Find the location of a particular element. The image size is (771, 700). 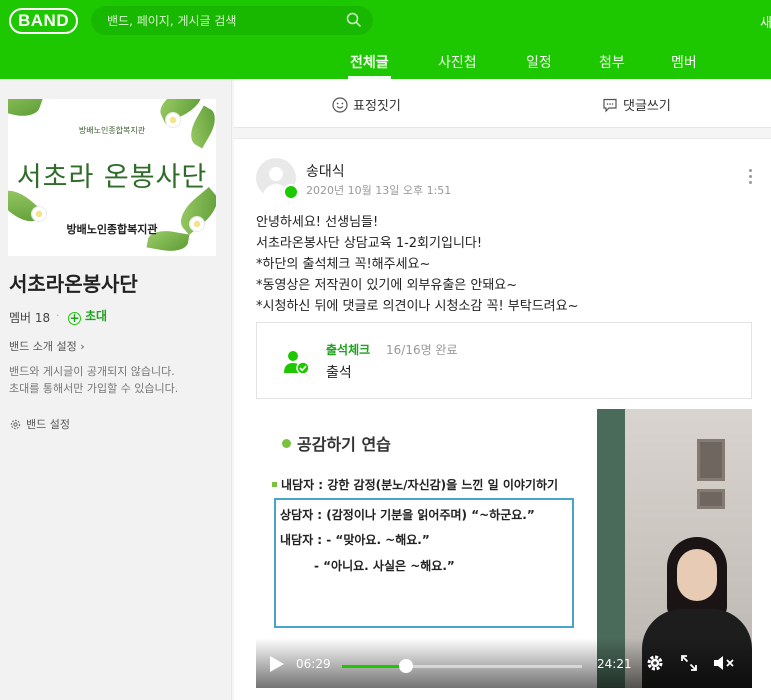

band-logo: BAND is located at coordinates (44, 21).